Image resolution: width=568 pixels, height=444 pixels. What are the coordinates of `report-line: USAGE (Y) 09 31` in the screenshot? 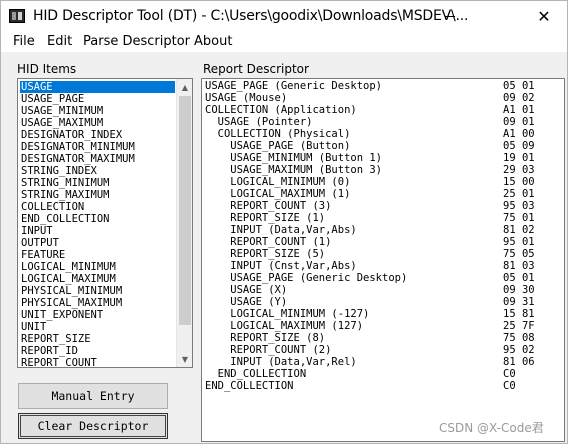 It's located at (382, 302).